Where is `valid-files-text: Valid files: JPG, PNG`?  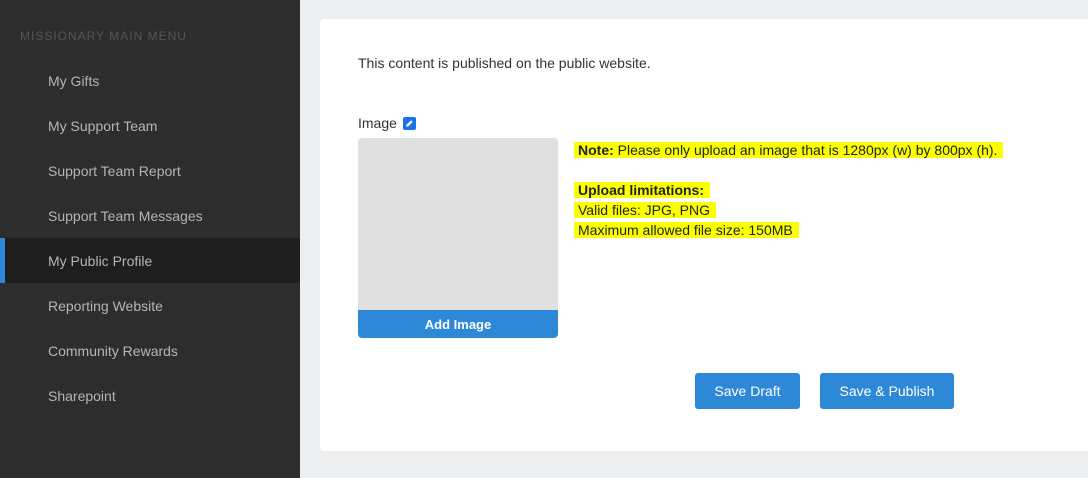 valid-files-text: Valid files: JPG, PNG is located at coordinates (645, 210).